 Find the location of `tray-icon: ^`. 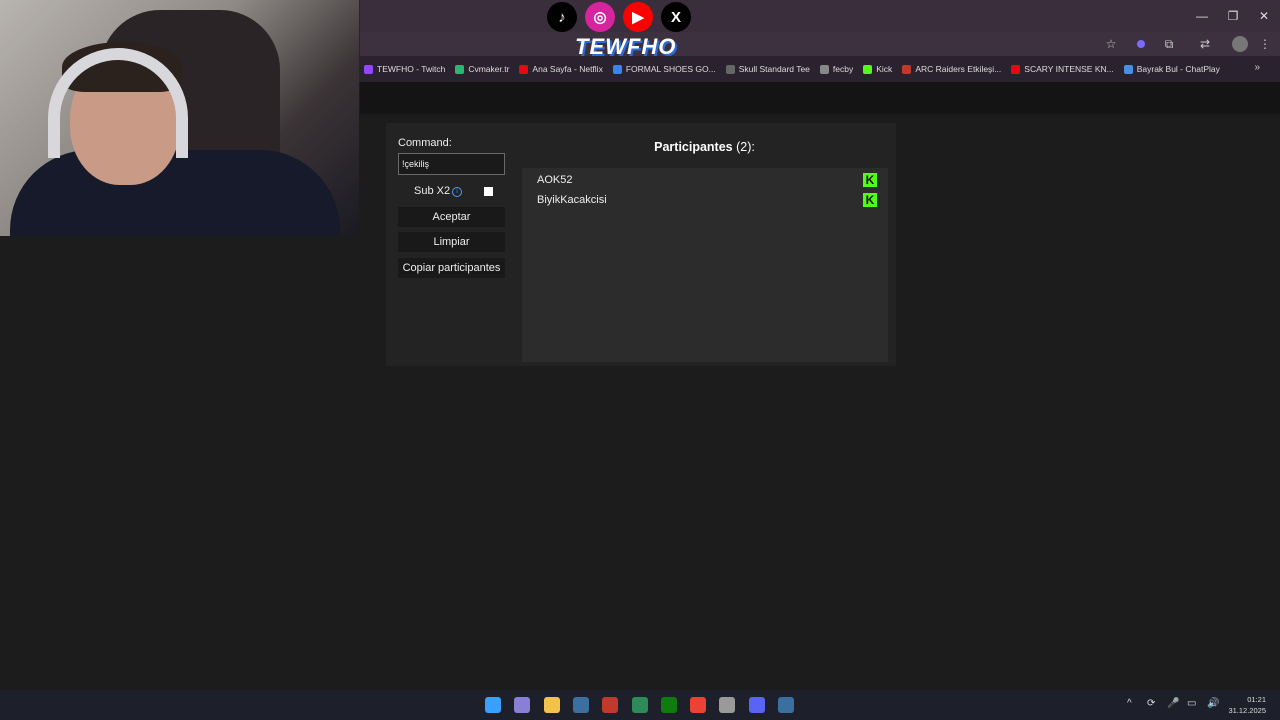

tray-icon: ^ is located at coordinates (1129, 703).